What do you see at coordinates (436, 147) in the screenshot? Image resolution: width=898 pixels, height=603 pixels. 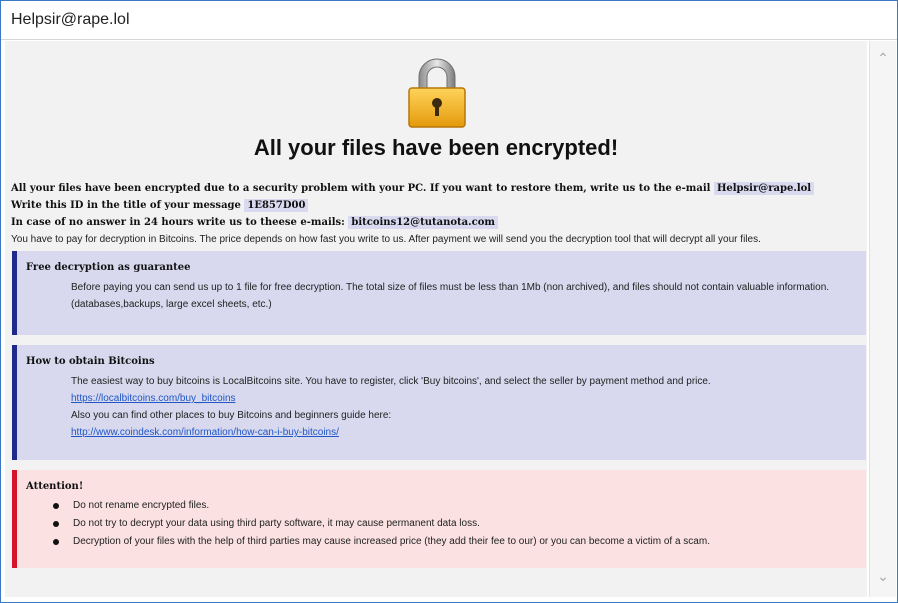 I see `headline: All your files have been encrypted!` at bounding box center [436, 147].